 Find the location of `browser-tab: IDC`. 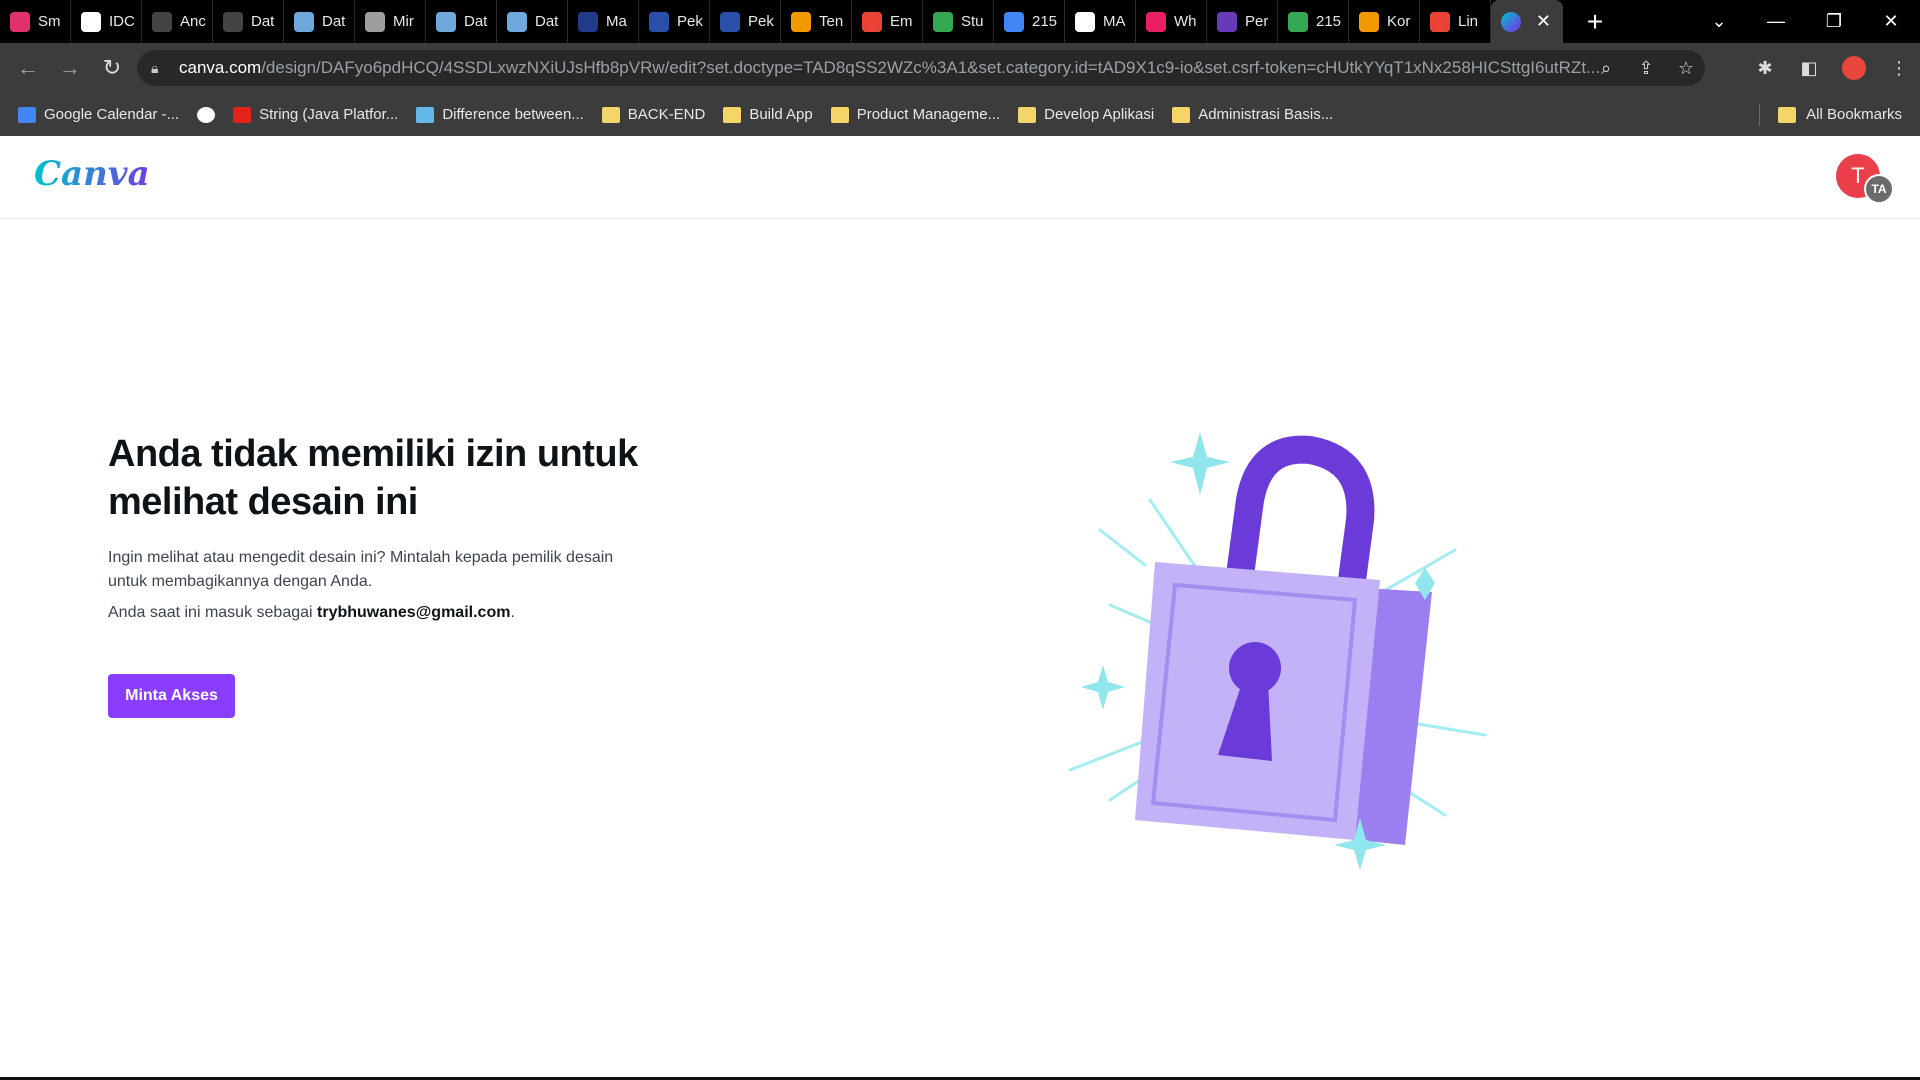

browser-tab: IDC is located at coordinates (106, 21).